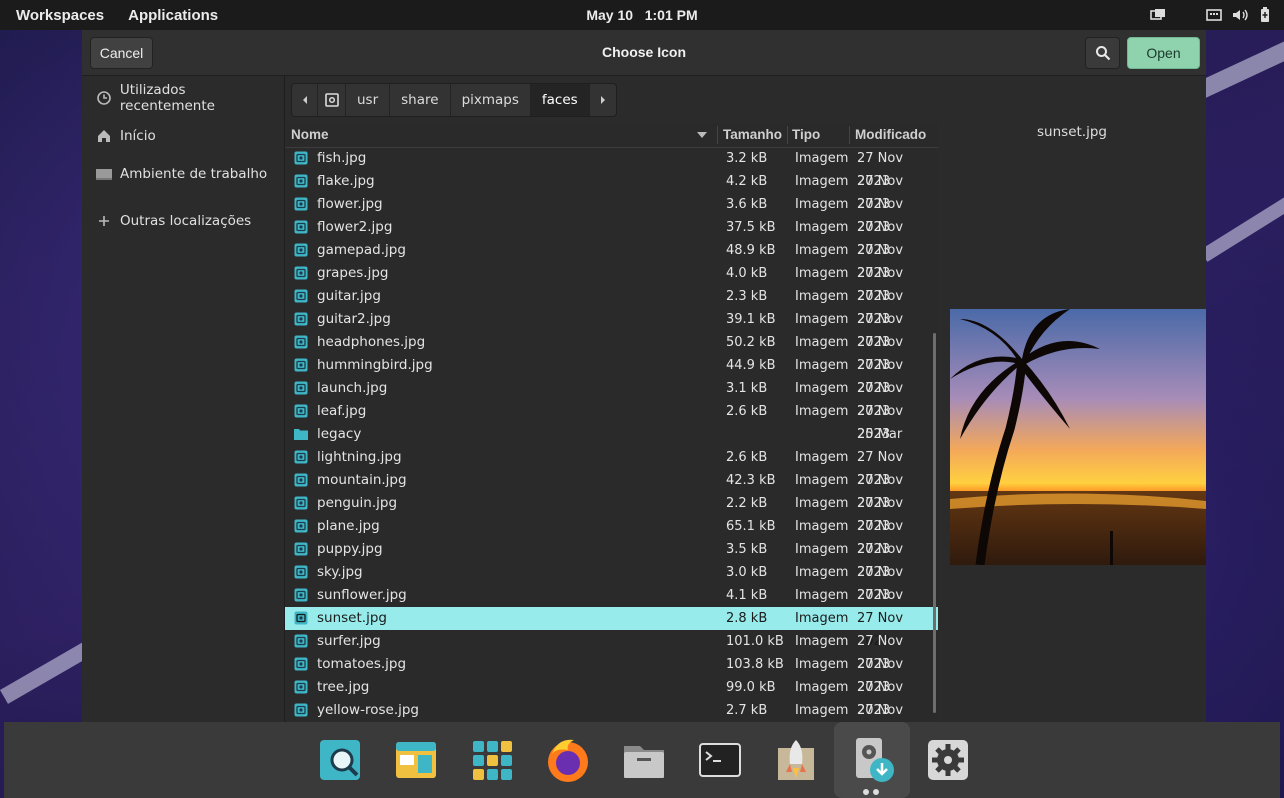 The height and width of the screenshot is (798, 1284). I want to click on file-row: tomatoes.jpg 103.8 kB Imagem 27 Nov 2023, so click(611, 674).